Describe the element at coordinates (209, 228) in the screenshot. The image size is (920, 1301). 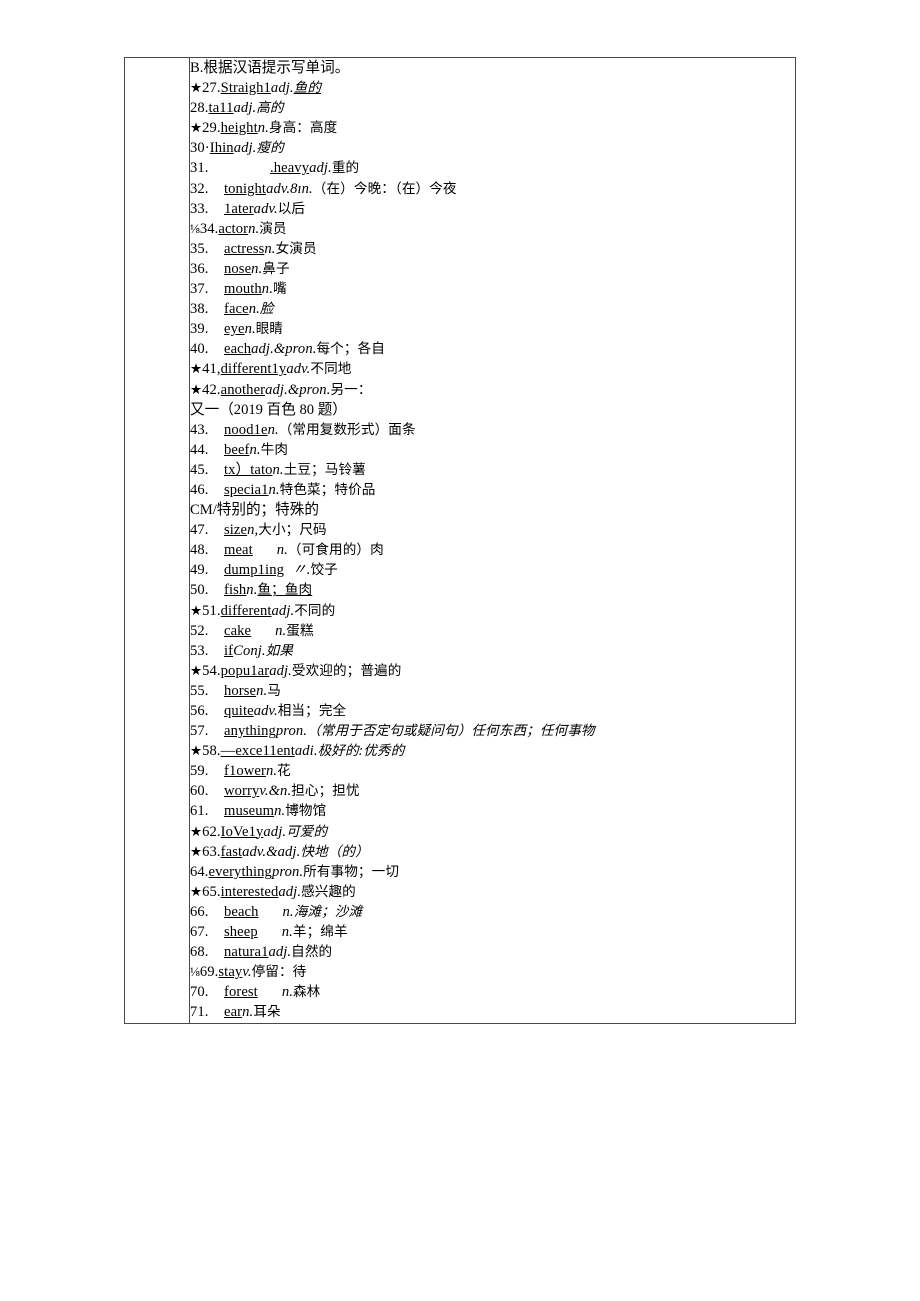
I see `entry-number: 34.` at that location.